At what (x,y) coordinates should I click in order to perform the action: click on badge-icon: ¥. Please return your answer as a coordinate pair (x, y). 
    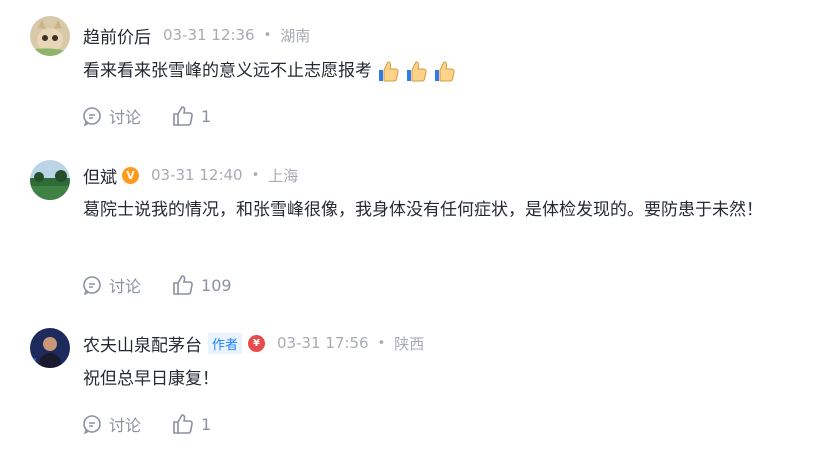
    Looking at the image, I should click on (257, 343).